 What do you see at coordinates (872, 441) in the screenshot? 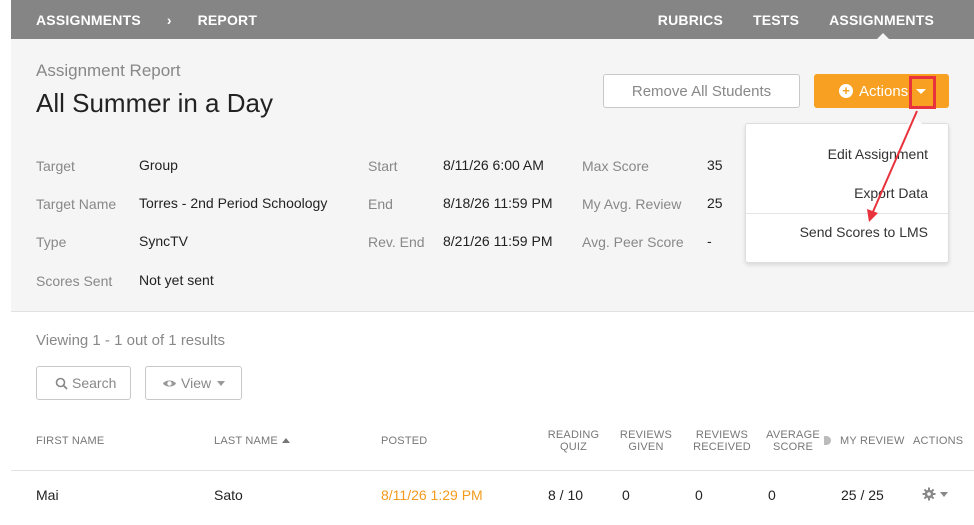
I see `column-header-my-review: MY REVIEW` at bounding box center [872, 441].